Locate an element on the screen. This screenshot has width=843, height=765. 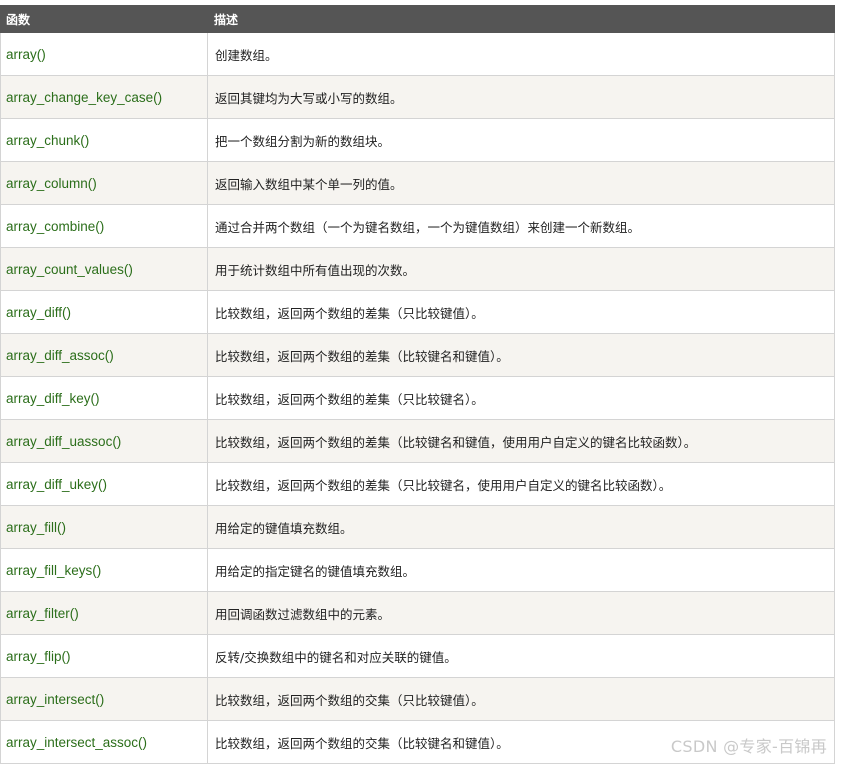
table-row: array_count_values() 用于统计数组中所有值出现的次数。 is located at coordinates (417, 269).